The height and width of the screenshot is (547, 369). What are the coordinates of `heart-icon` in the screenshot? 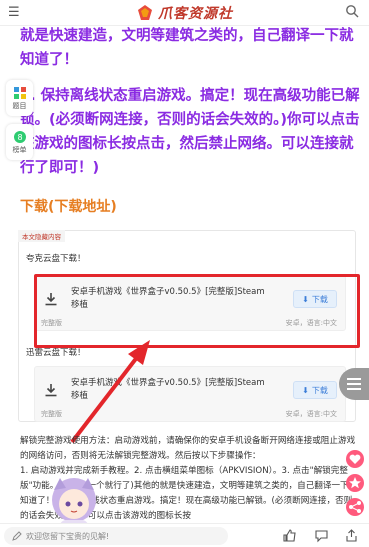 It's located at (355, 459).